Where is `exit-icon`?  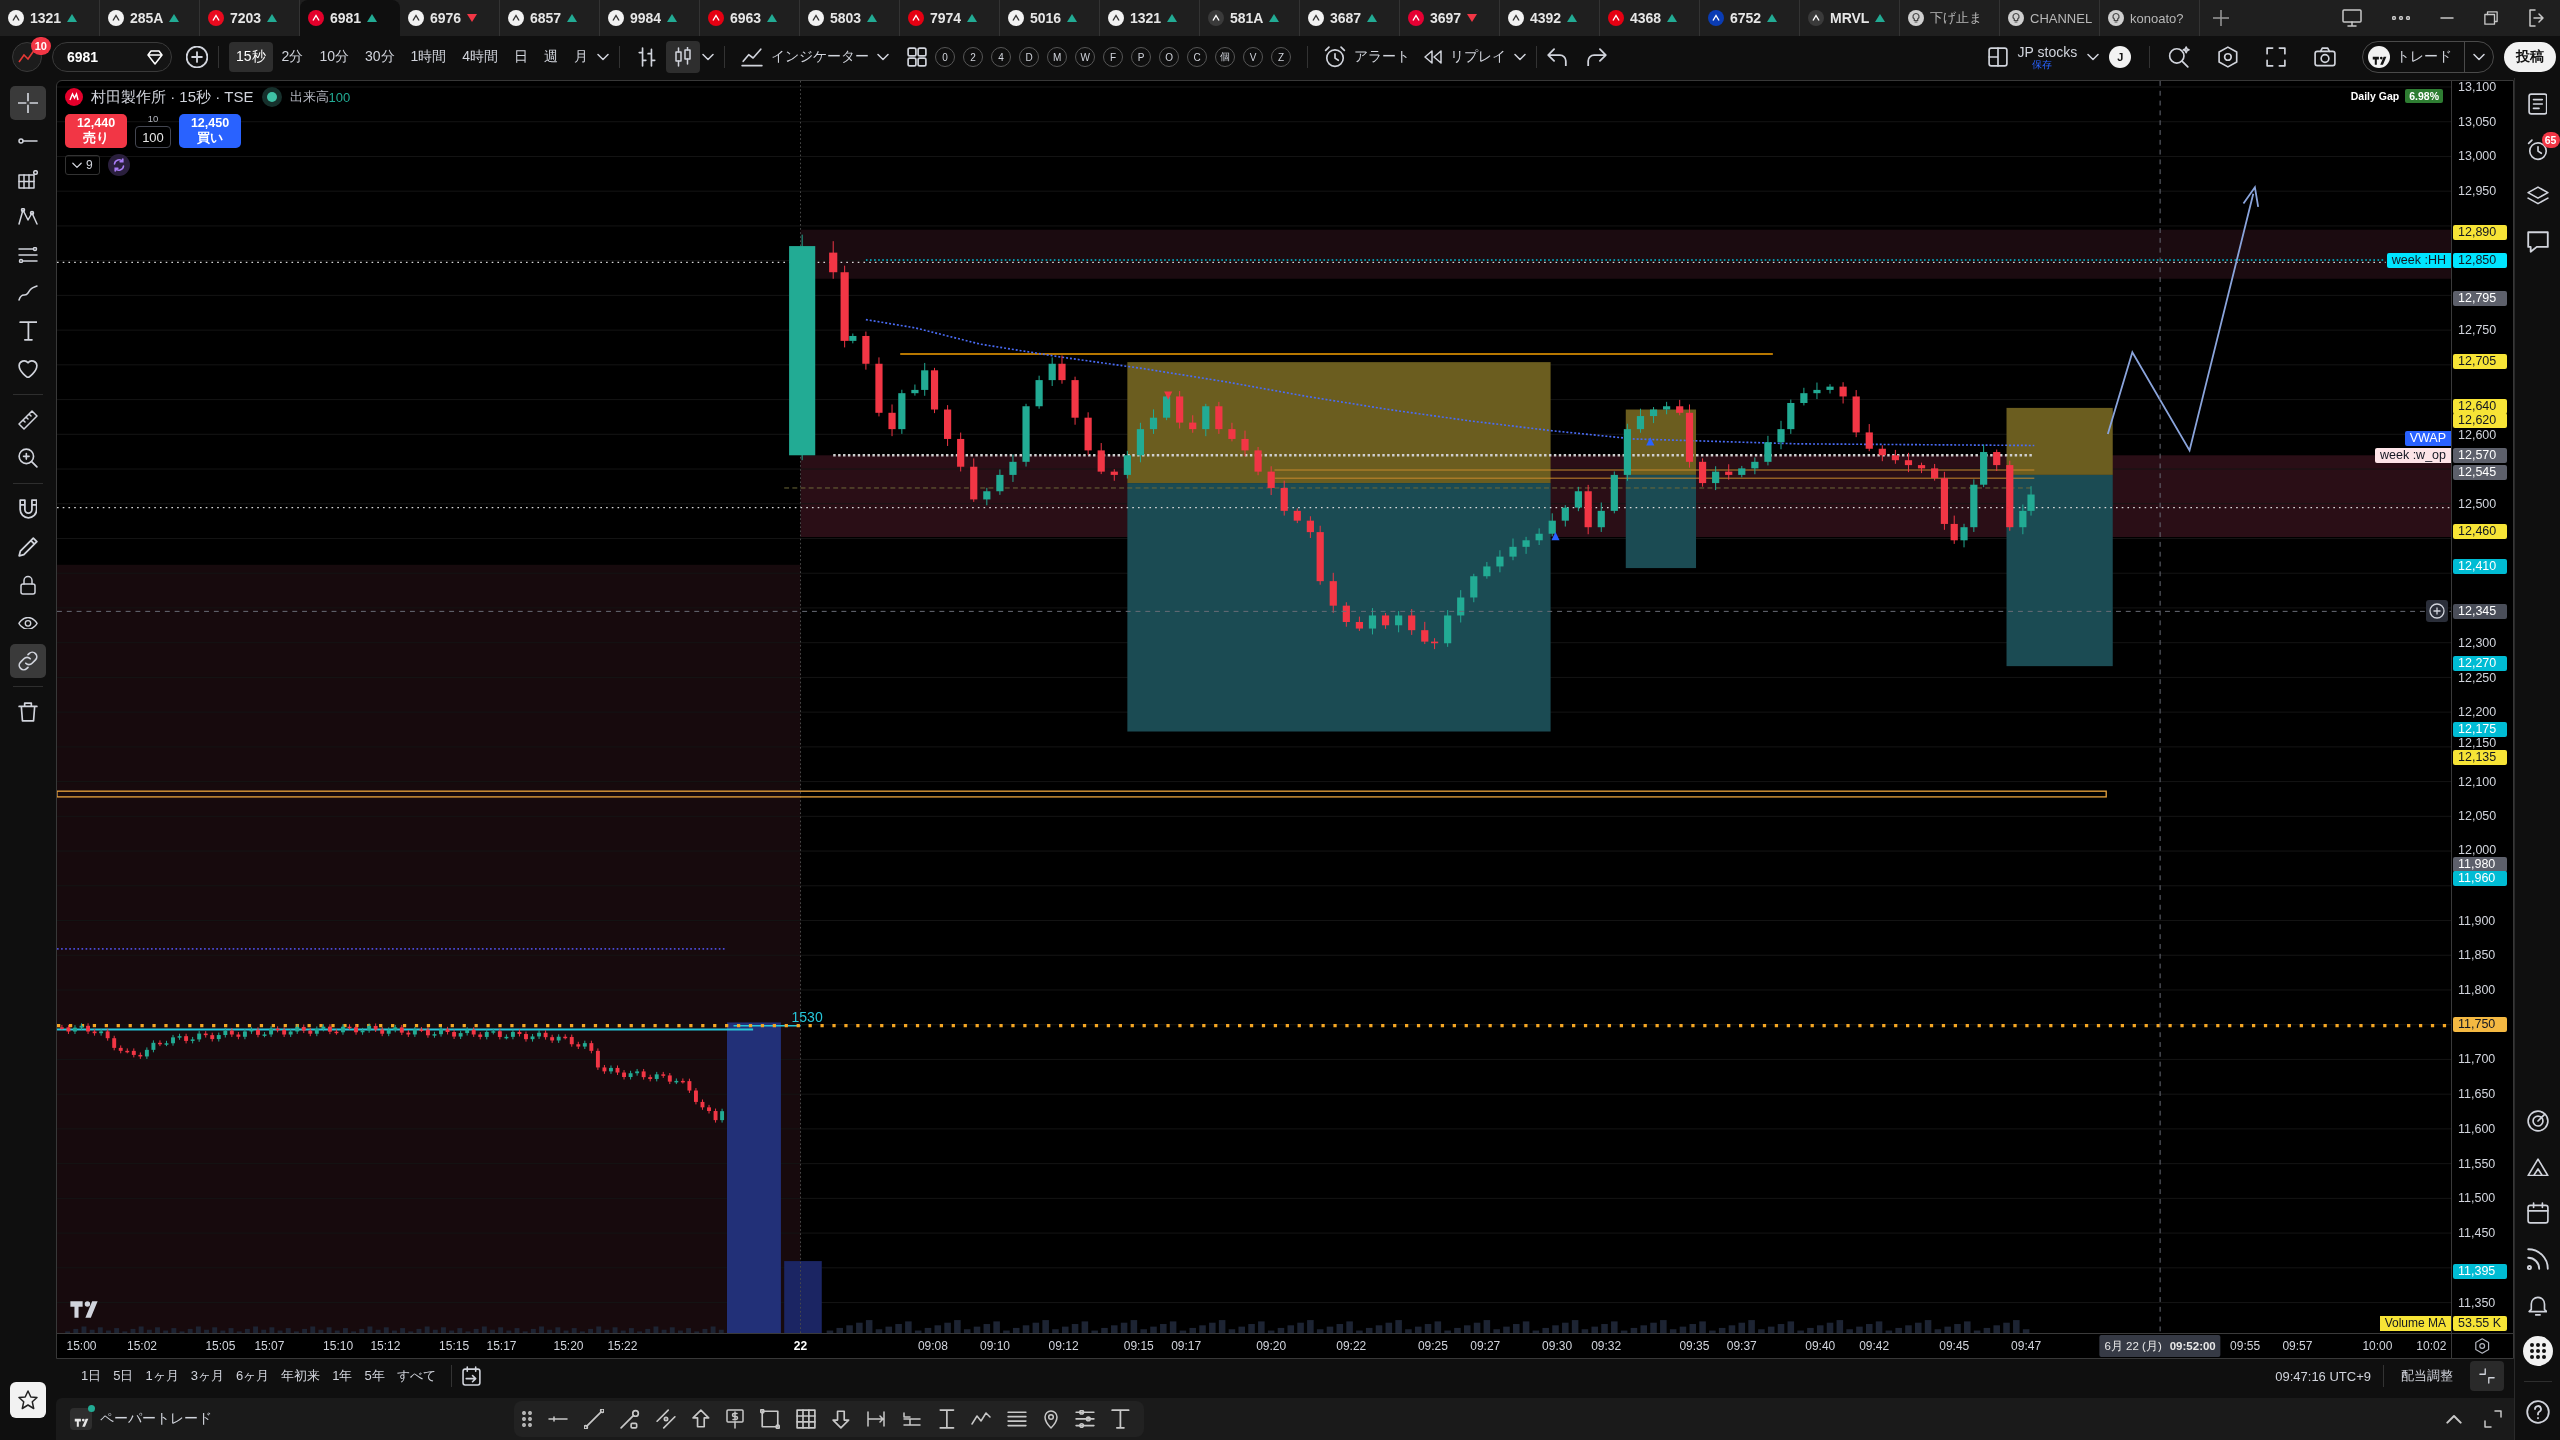
exit-icon is located at coordinates (2537, 18).